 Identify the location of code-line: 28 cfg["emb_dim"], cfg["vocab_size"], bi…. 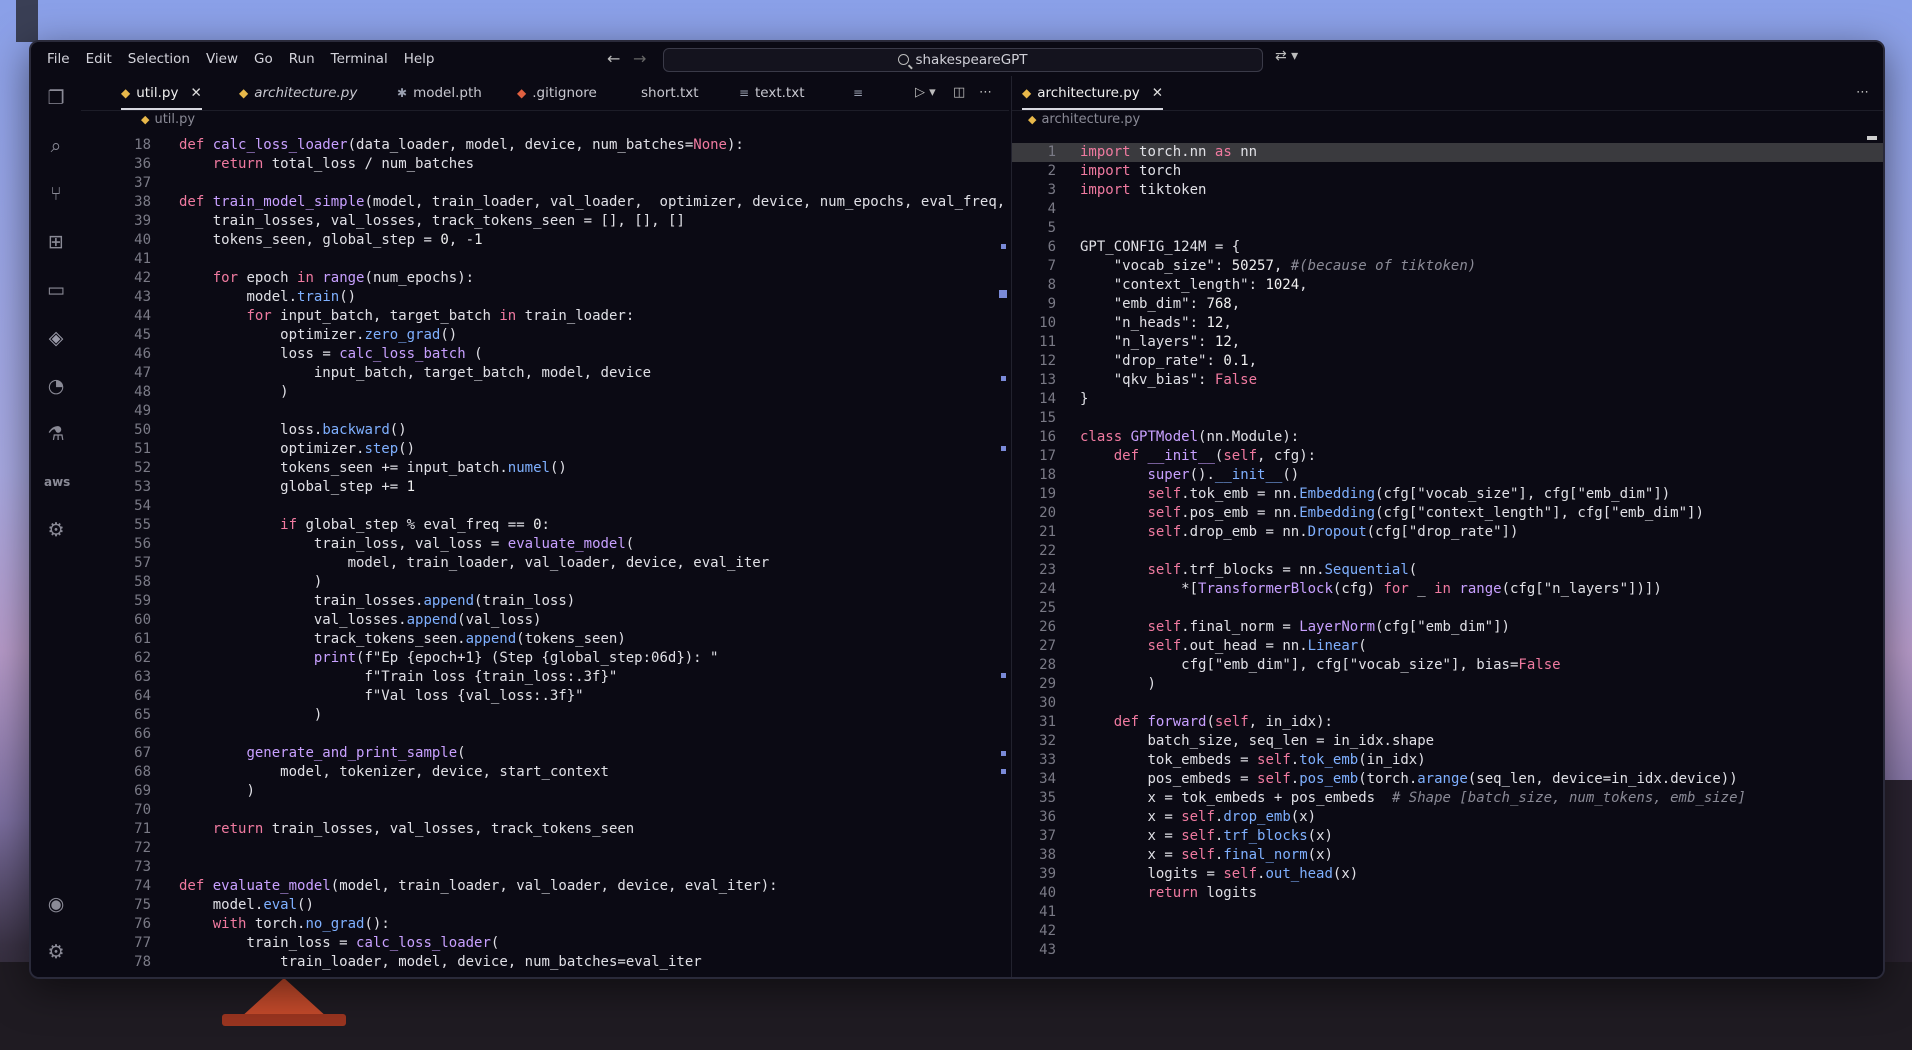
(1447, 665).